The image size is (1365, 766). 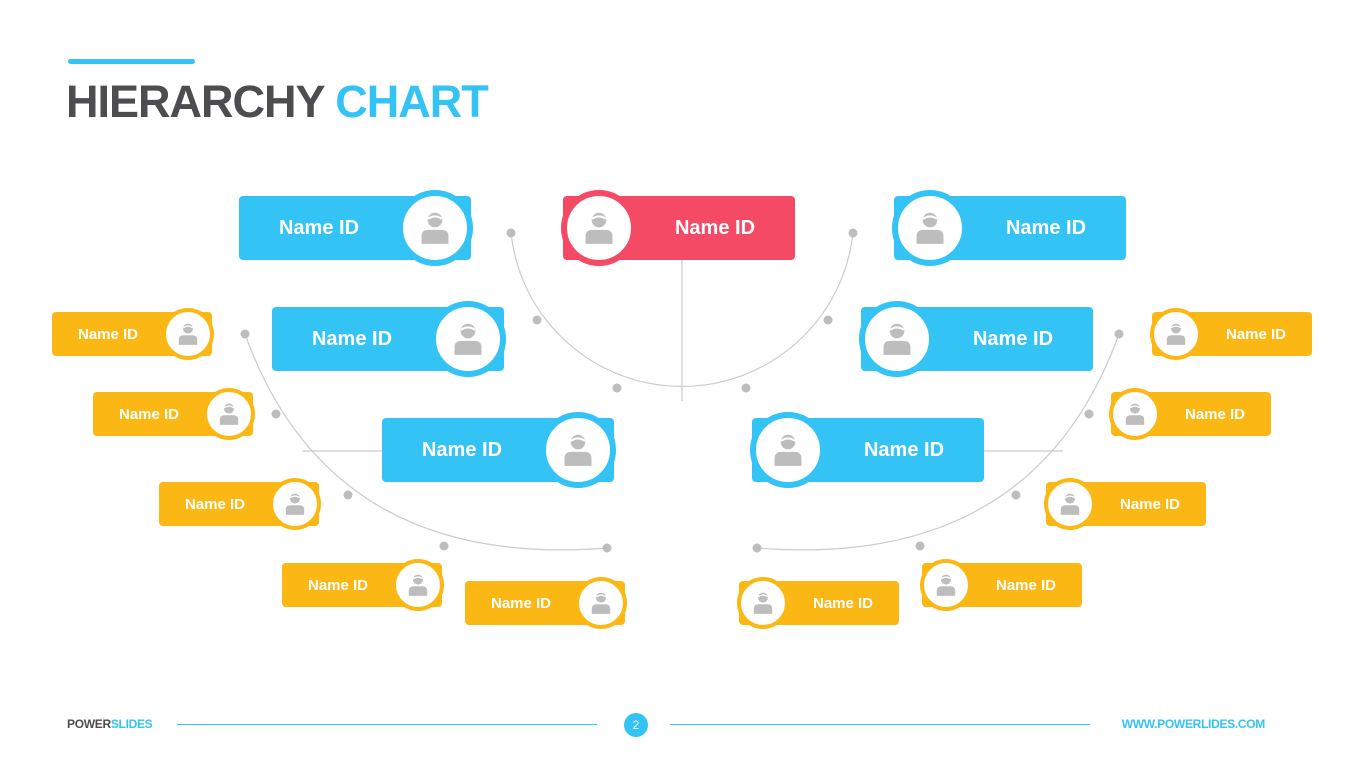 I want to click on root-node: Name ID, so click(x=678, y=228).